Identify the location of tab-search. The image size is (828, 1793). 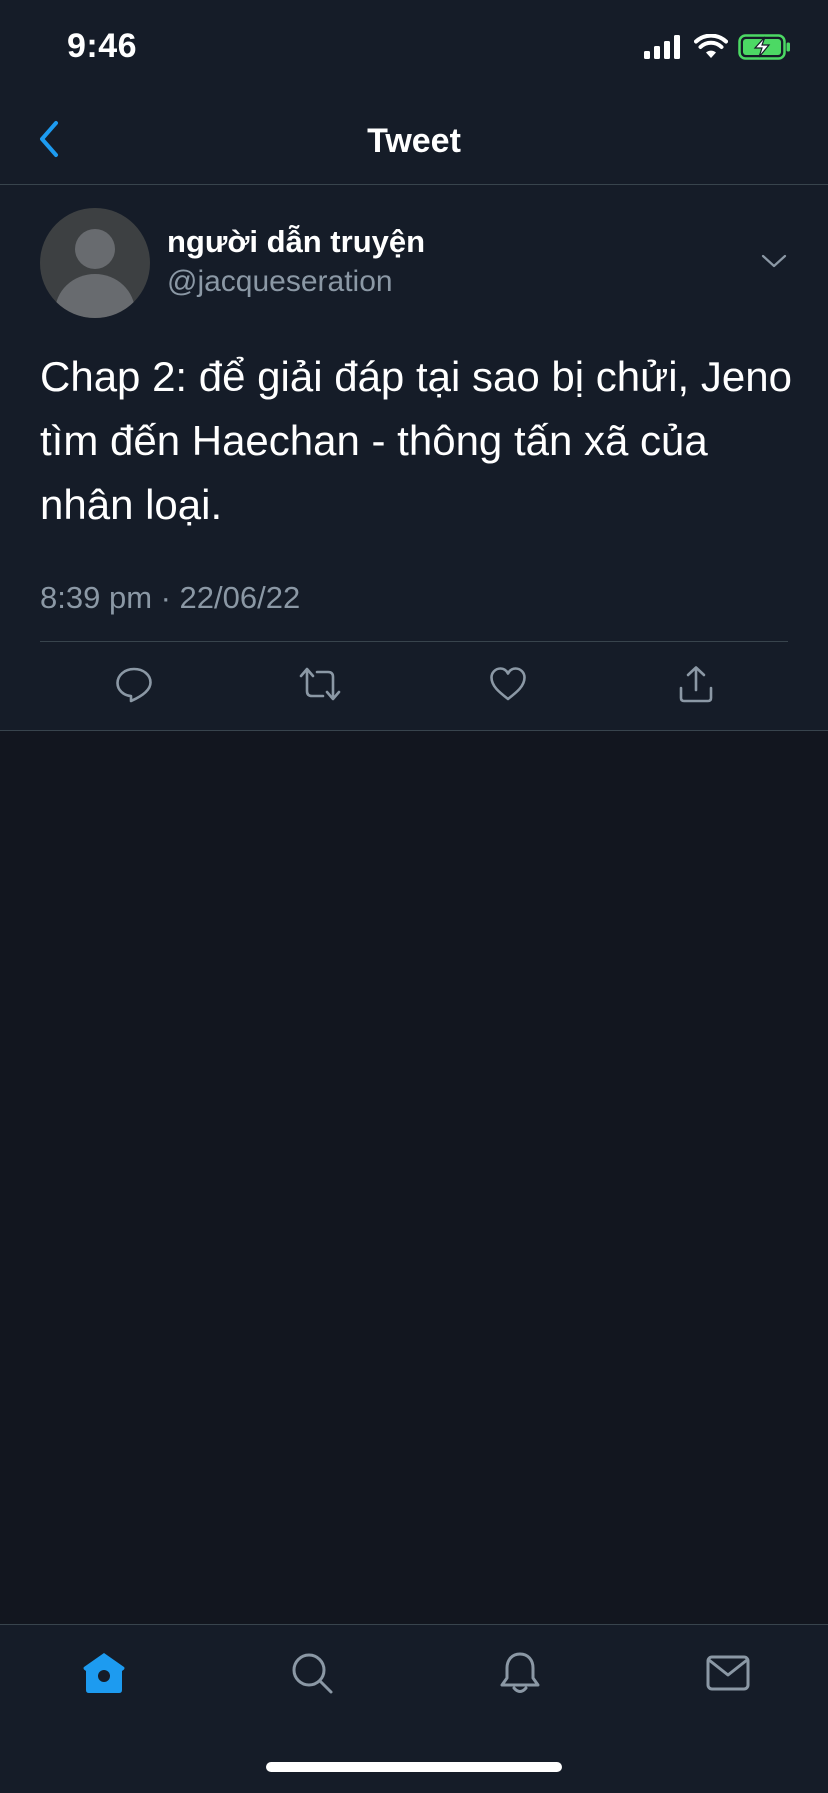
(312, 1675).